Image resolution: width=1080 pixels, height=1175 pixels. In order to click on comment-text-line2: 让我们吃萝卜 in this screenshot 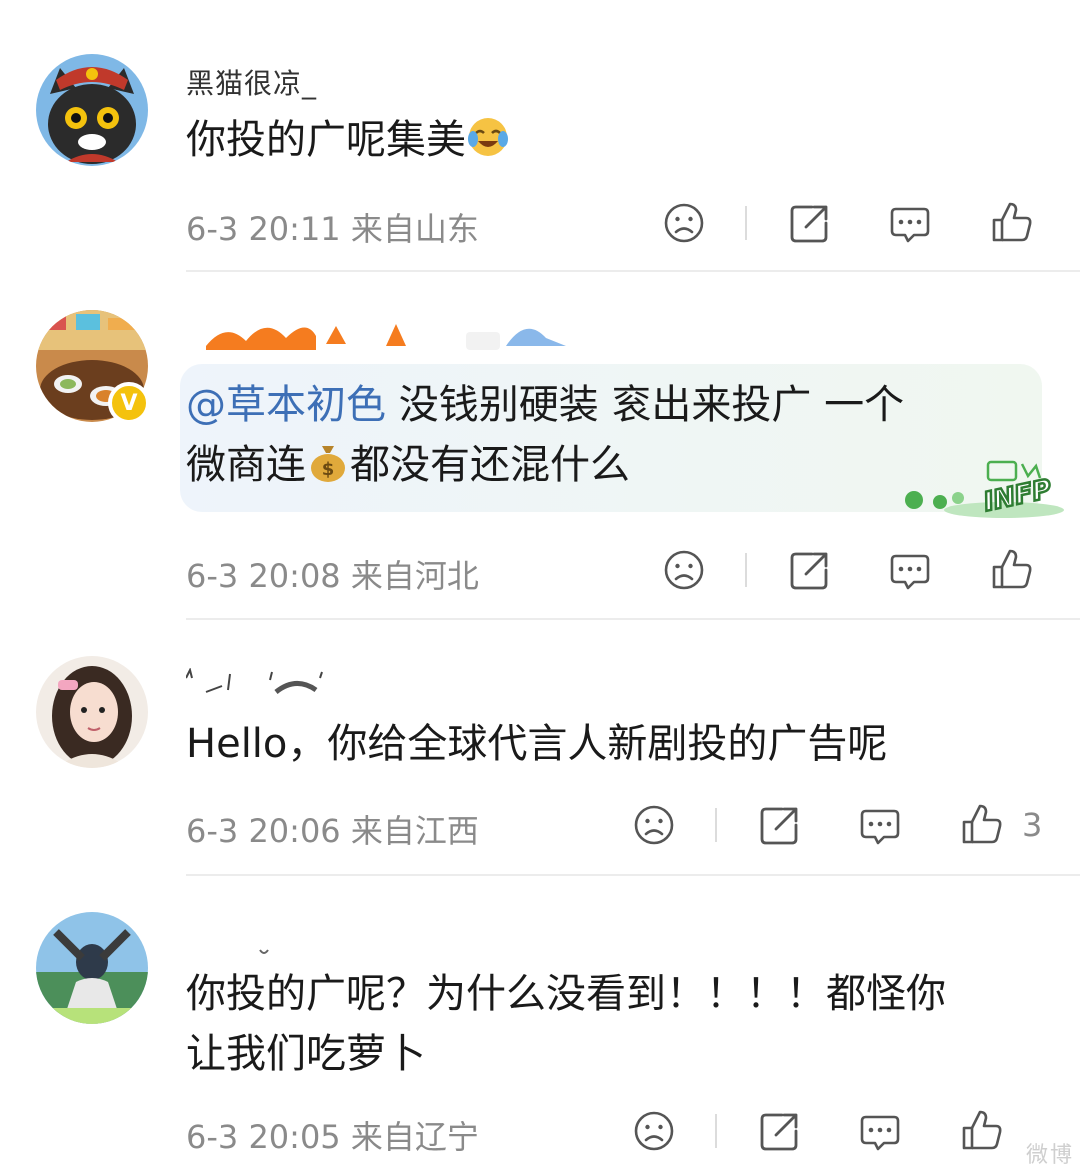, I will do `click(306, 1054)`.